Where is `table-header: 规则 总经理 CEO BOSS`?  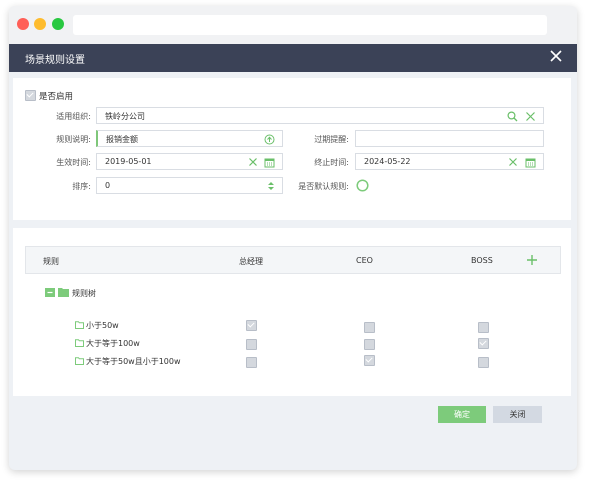 table-header: 规则 总经理 CEO BOSS is located at coordinates (293, 260).